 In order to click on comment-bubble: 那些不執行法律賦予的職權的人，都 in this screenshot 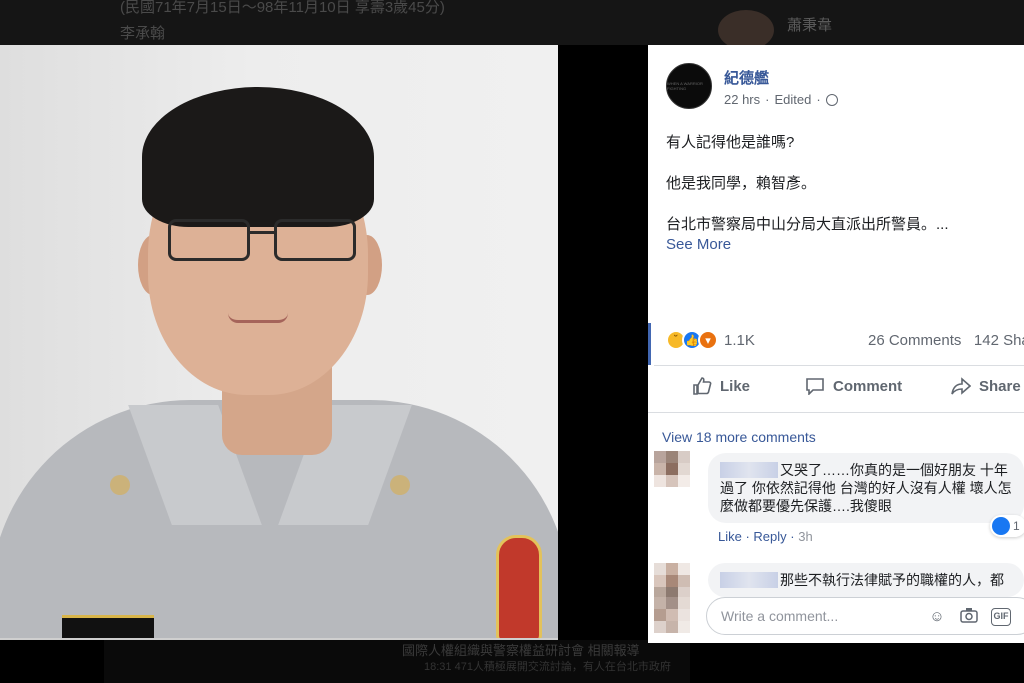, I will do `click(866, 580)`.